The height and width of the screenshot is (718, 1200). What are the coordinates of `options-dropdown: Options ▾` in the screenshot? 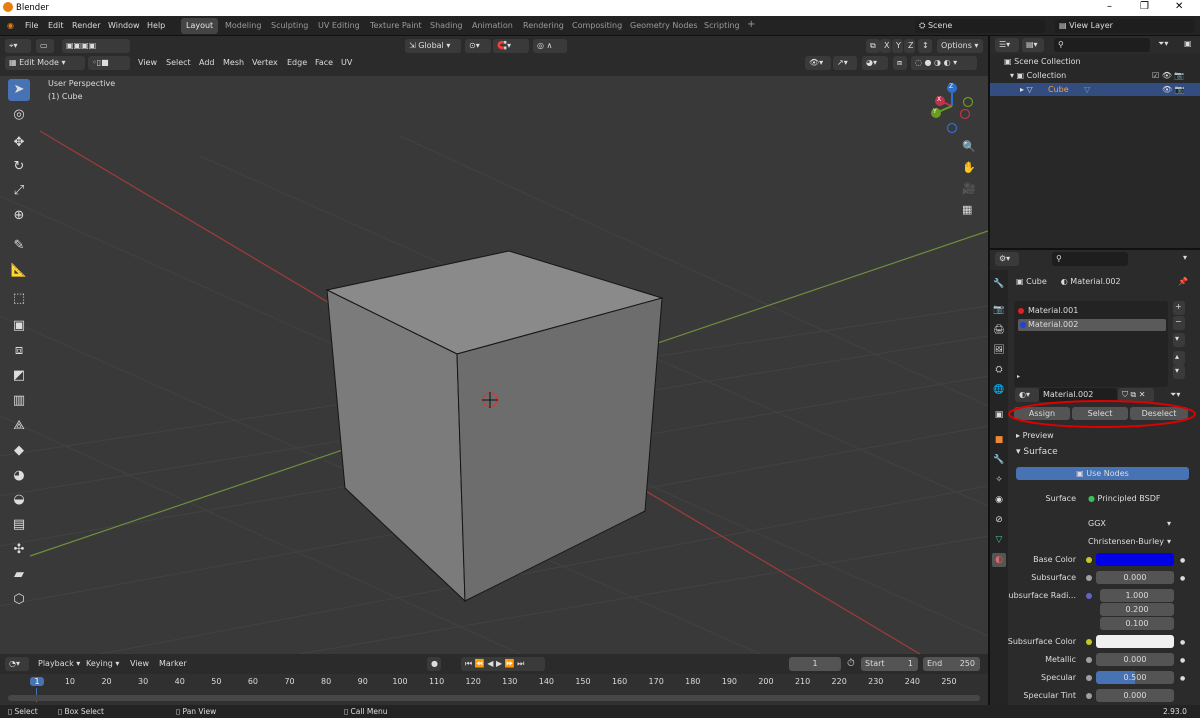 It's located at (960, 46).